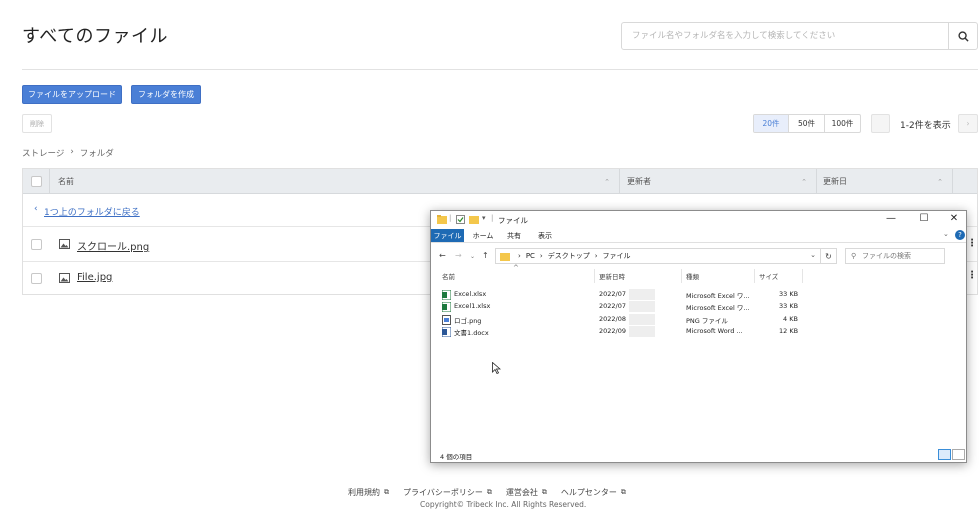 The image size is (980, 513). Describe the element at coordinates (496, 368) in the screenshot. I see `mouse-cursor-icon` at that location.